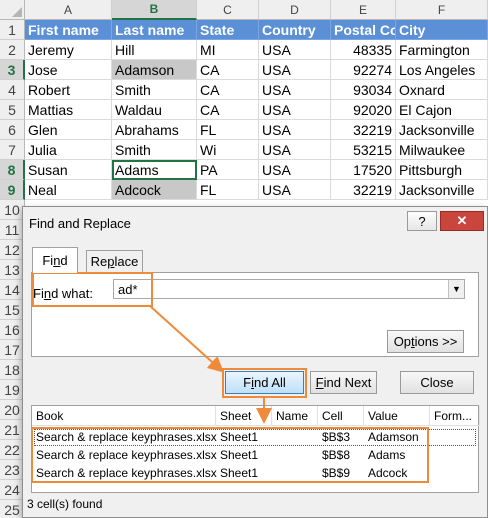  Describe the element at coordinates (442, 30) in the screenshot. I see `cell-f1: City` at that location.